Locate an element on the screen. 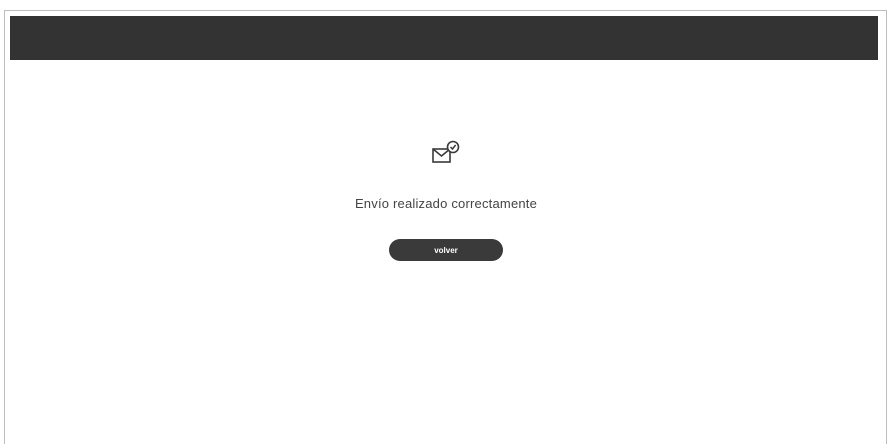 The height and width of the screenshot is (444, 892). top-bar is located at coordinates (444, 38).